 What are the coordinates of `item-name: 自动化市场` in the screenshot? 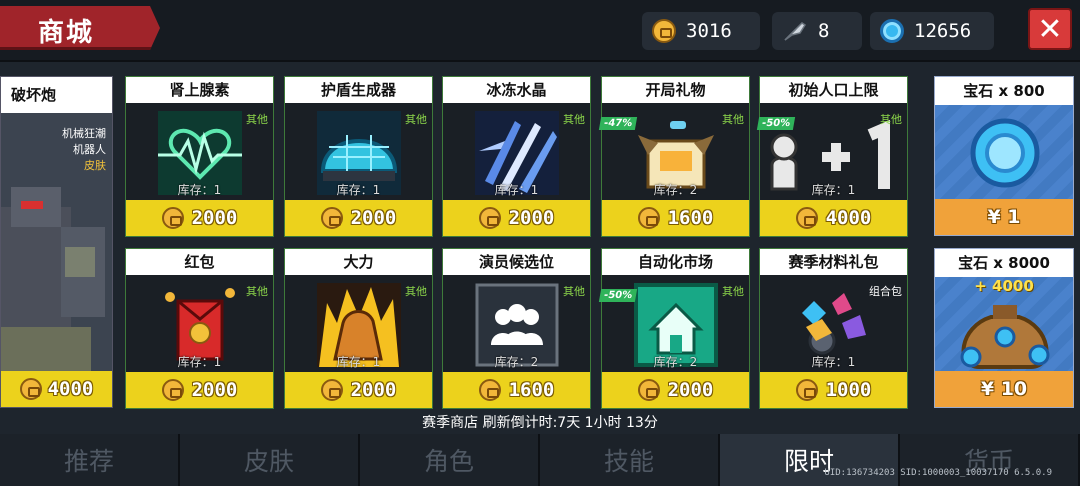 It's located at (675, 262).